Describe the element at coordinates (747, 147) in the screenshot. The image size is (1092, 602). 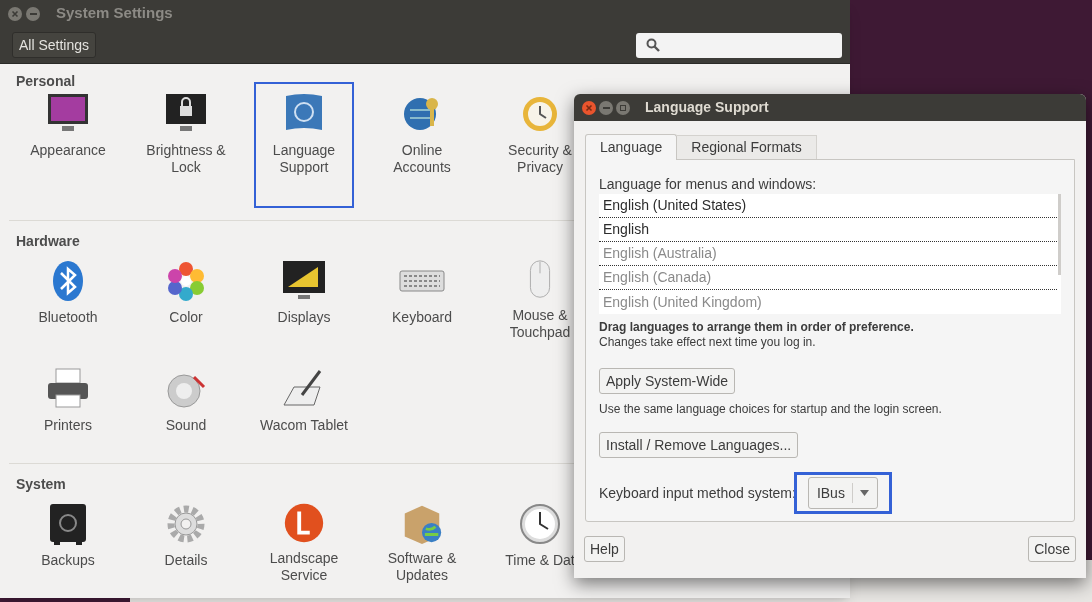
I see `tab: Regional Formats` at that location.